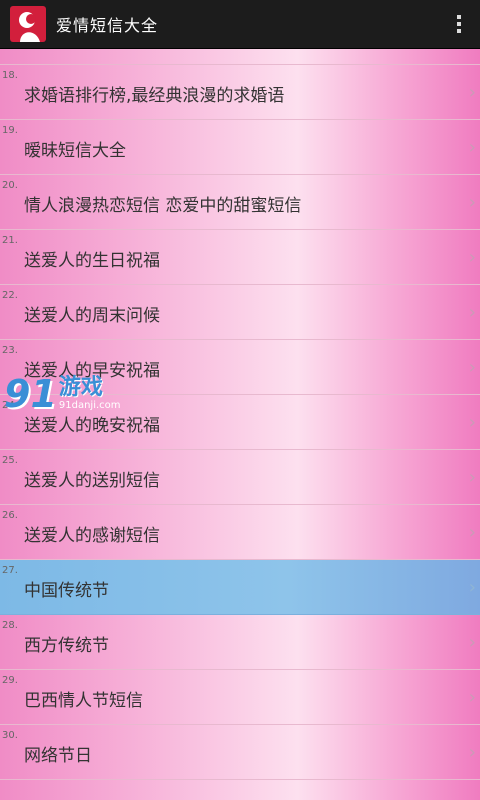  What do you see at coordinates (10, 515) in the screenshot?
I see `item-number: 26.` at bounding box center [10, 515].